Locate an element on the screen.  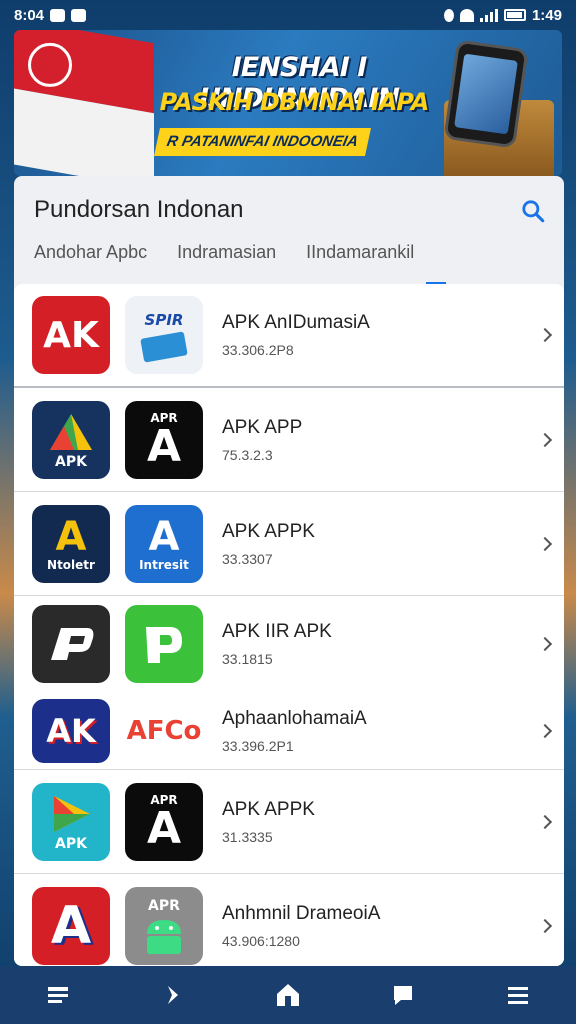
app-icon-secondary: AFCo is located at coordinates (164, 730).